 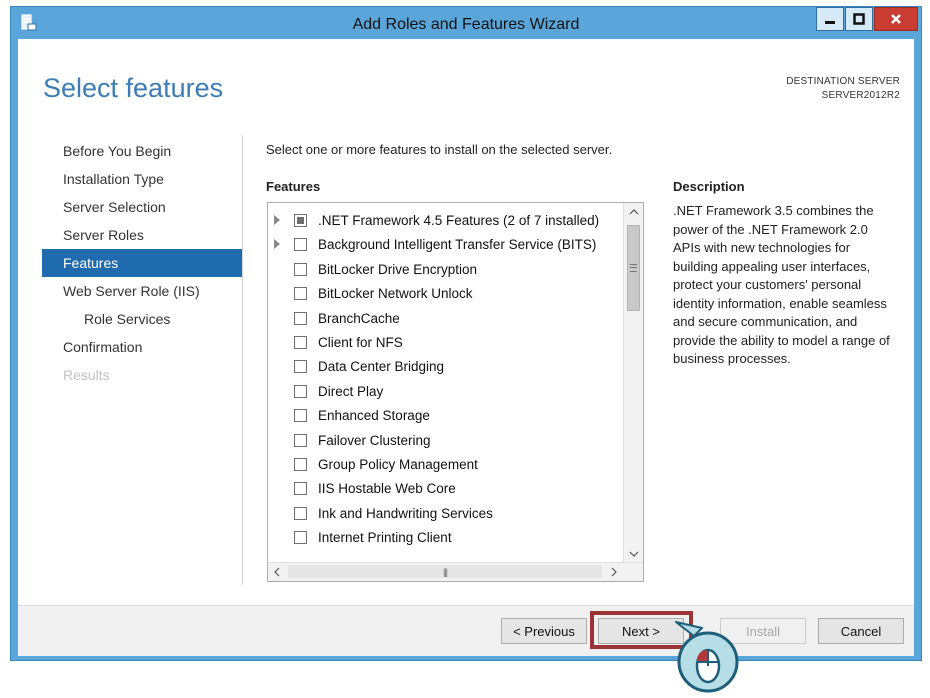 I want to click on nav-item-web-server-role: Web Server Role (IIS), so click(x=142, y=291).